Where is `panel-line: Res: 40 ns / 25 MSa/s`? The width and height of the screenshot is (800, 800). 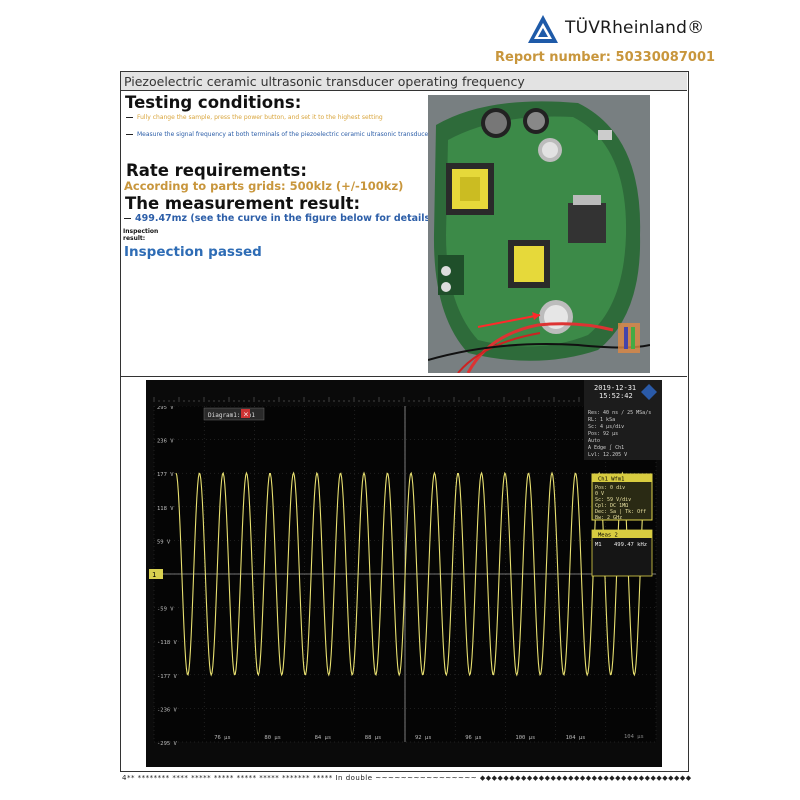 panel-line: Res: 40 ns / 25 MSa/s is located at coordinates (619, 413).